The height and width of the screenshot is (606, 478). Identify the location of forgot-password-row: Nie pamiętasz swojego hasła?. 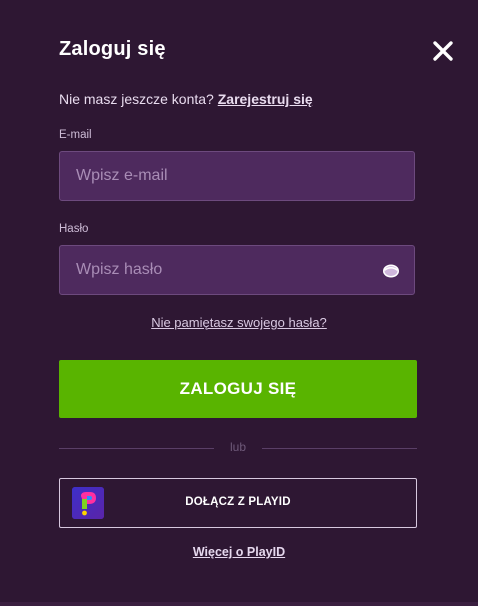
(239, 322).